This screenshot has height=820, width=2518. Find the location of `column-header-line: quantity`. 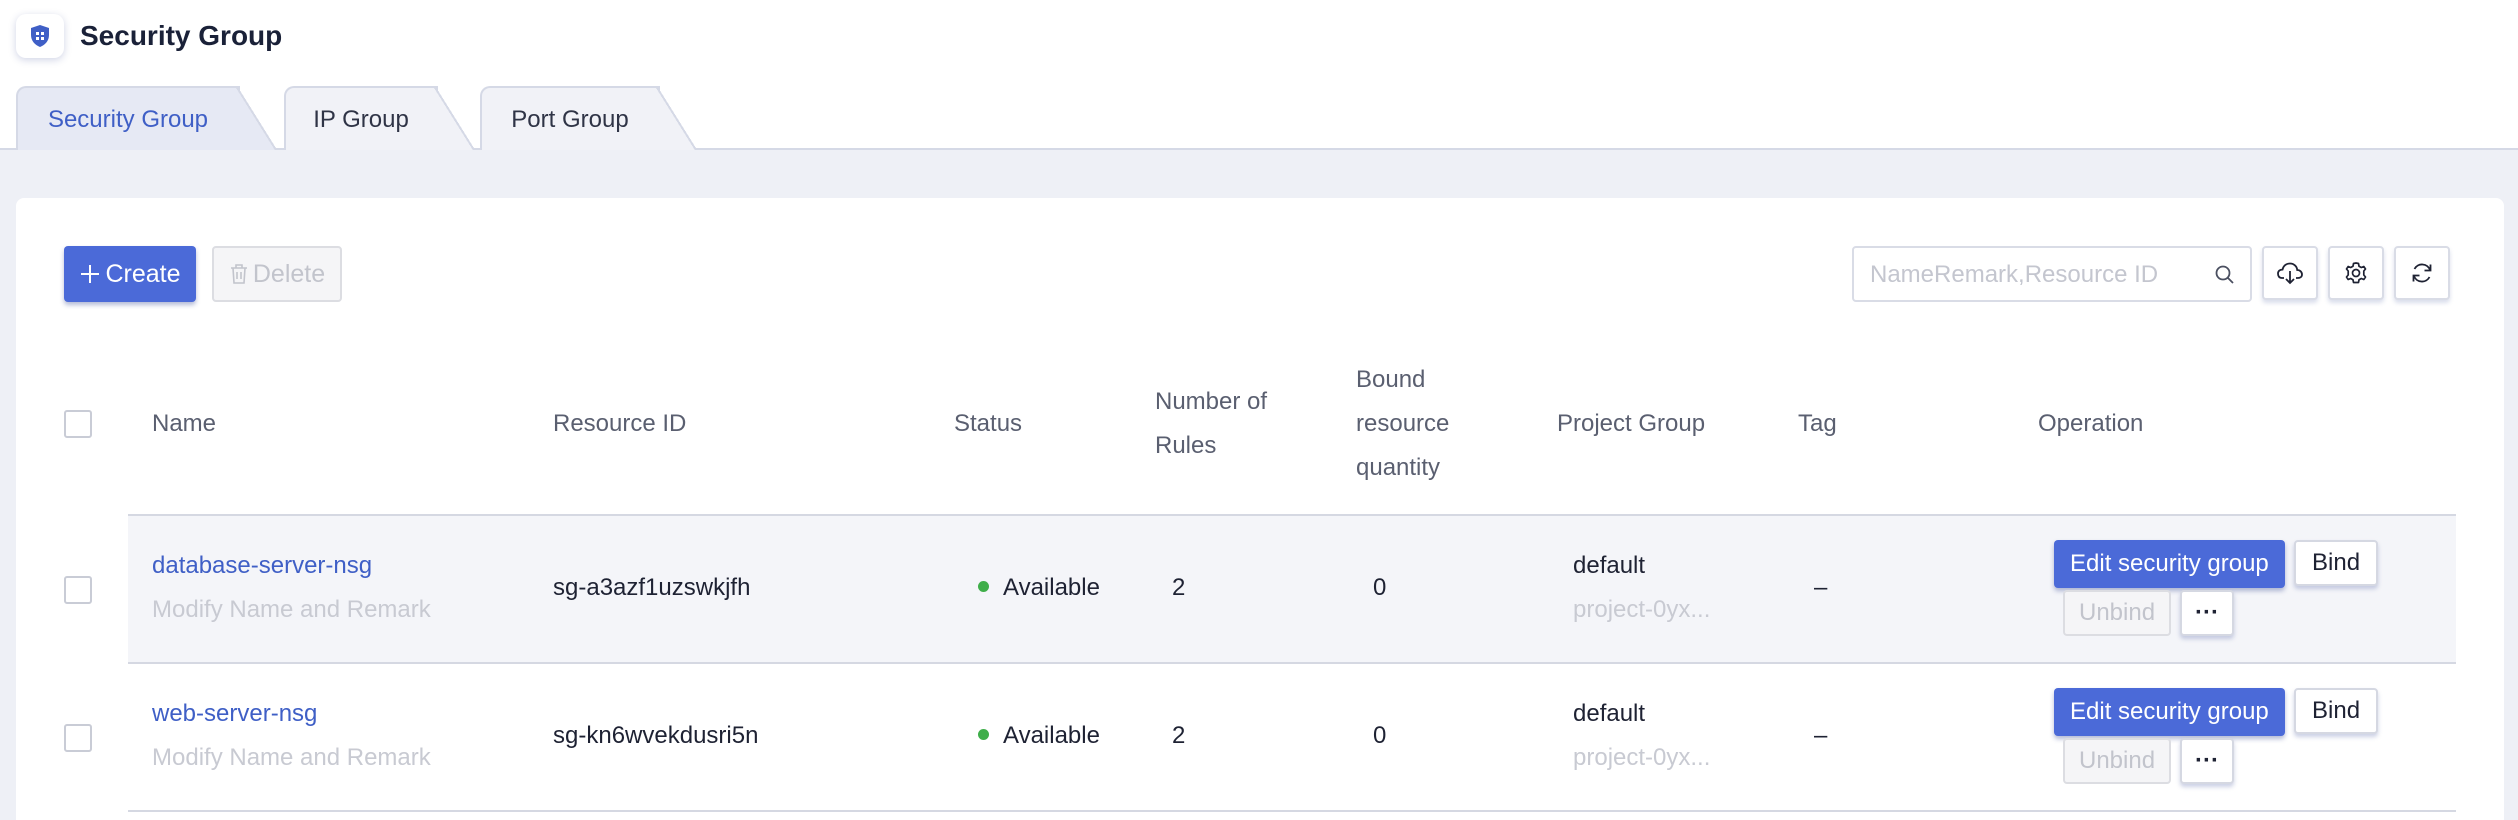

column-header-line: quantity is located at coordinates (1398, 467).